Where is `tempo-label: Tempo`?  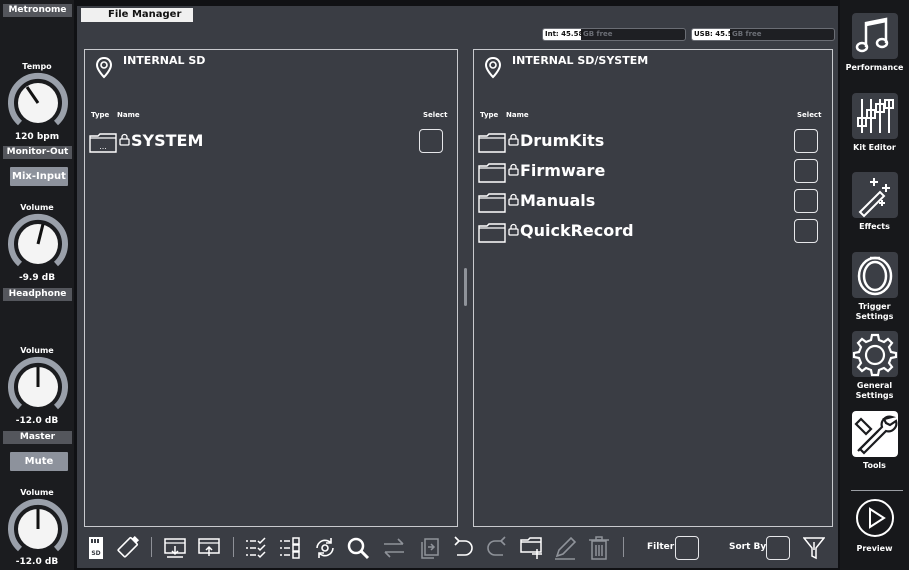
tempo-label: Tempo is located at coordinates (37, 66).